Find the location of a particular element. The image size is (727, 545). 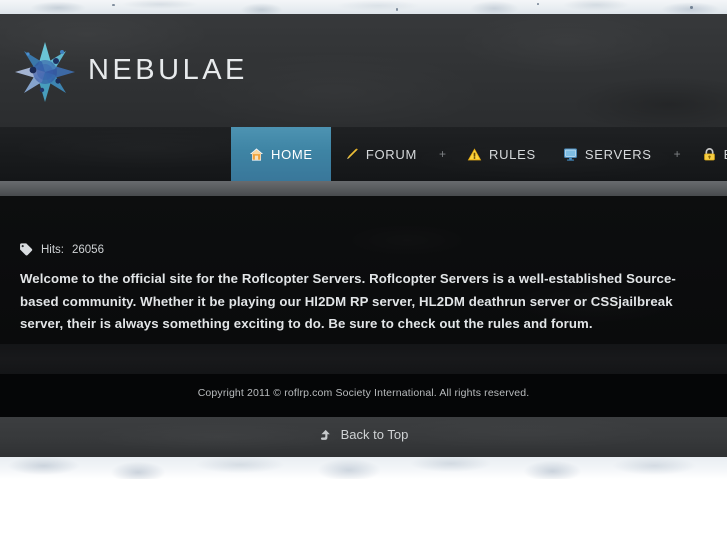

bottom-grunge-texture is located at coordinates (363, 468).